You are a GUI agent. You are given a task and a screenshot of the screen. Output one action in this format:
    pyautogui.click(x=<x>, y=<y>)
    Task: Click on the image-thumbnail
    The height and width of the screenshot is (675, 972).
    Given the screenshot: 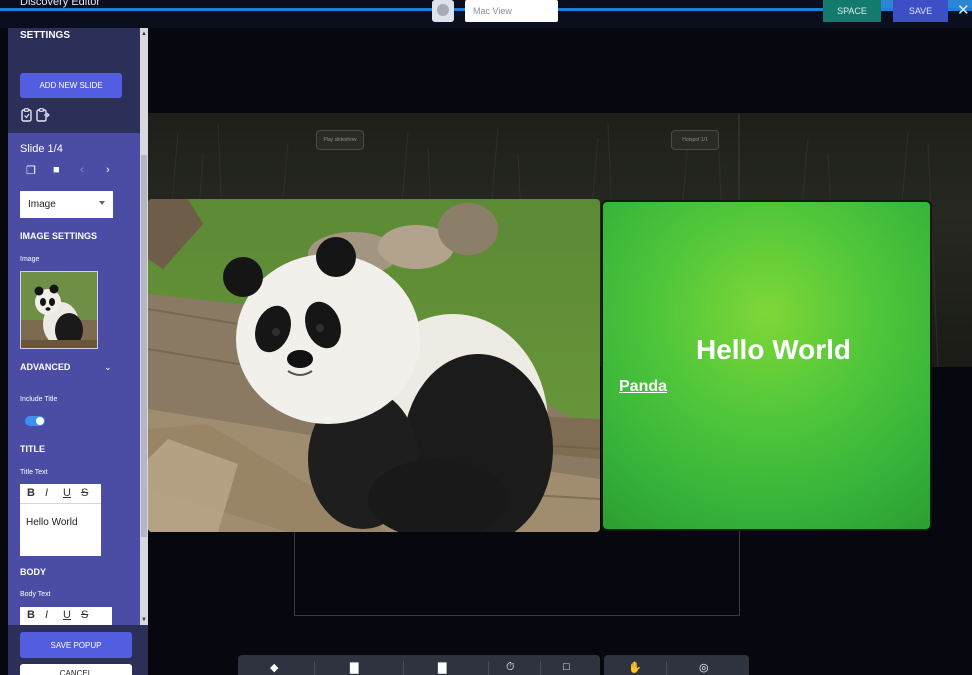 What is the action you would take?
    pyautogui.click(x=59, y=310)
    